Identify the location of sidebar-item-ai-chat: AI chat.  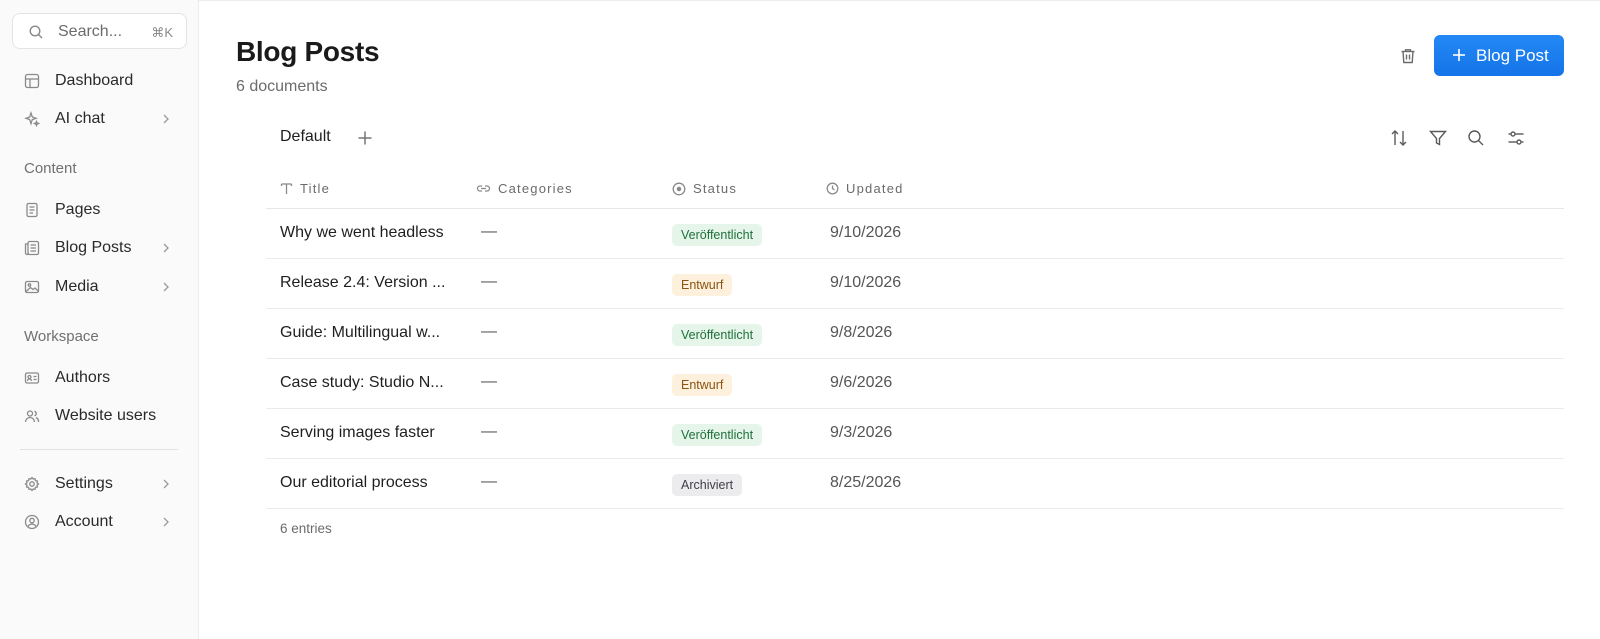
(99, 119).